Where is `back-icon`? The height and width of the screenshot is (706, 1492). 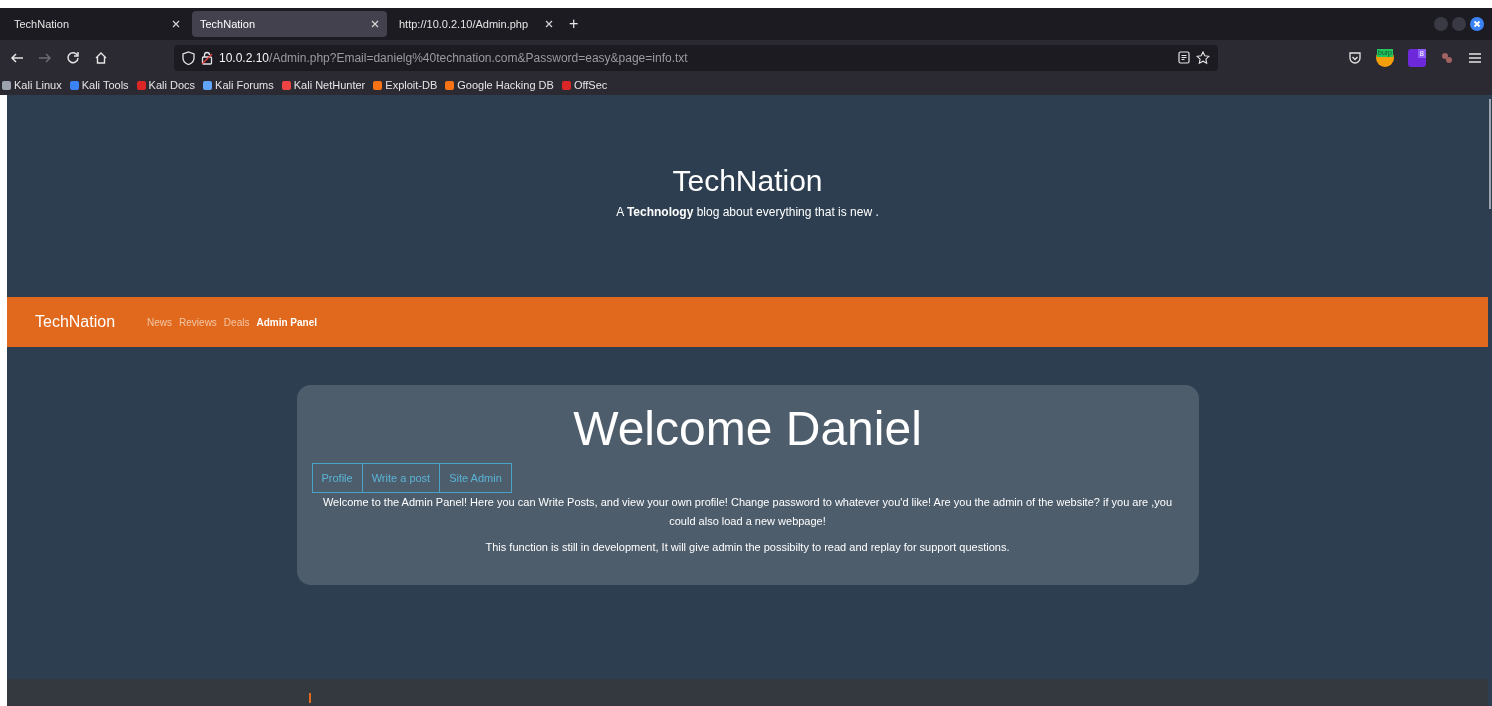
back-icon is located at coordinates (17, 57).